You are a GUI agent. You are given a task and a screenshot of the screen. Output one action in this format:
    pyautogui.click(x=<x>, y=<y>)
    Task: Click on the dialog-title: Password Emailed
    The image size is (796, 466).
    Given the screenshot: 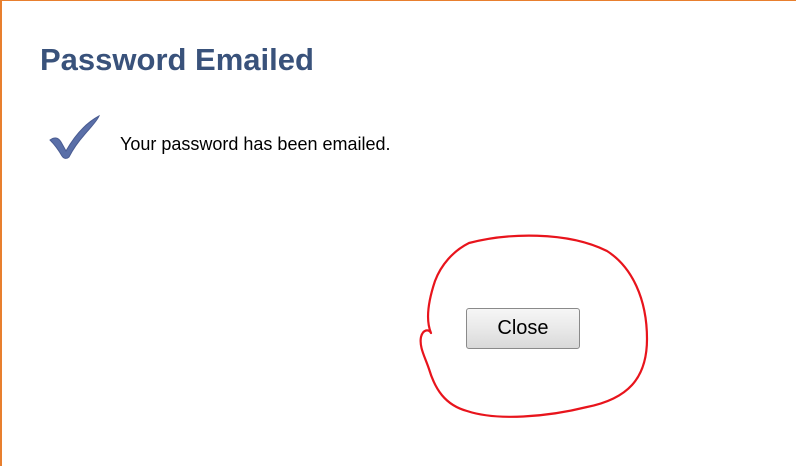 What is the action you would take?
    pyautogui.click(x=177, y=59)
    